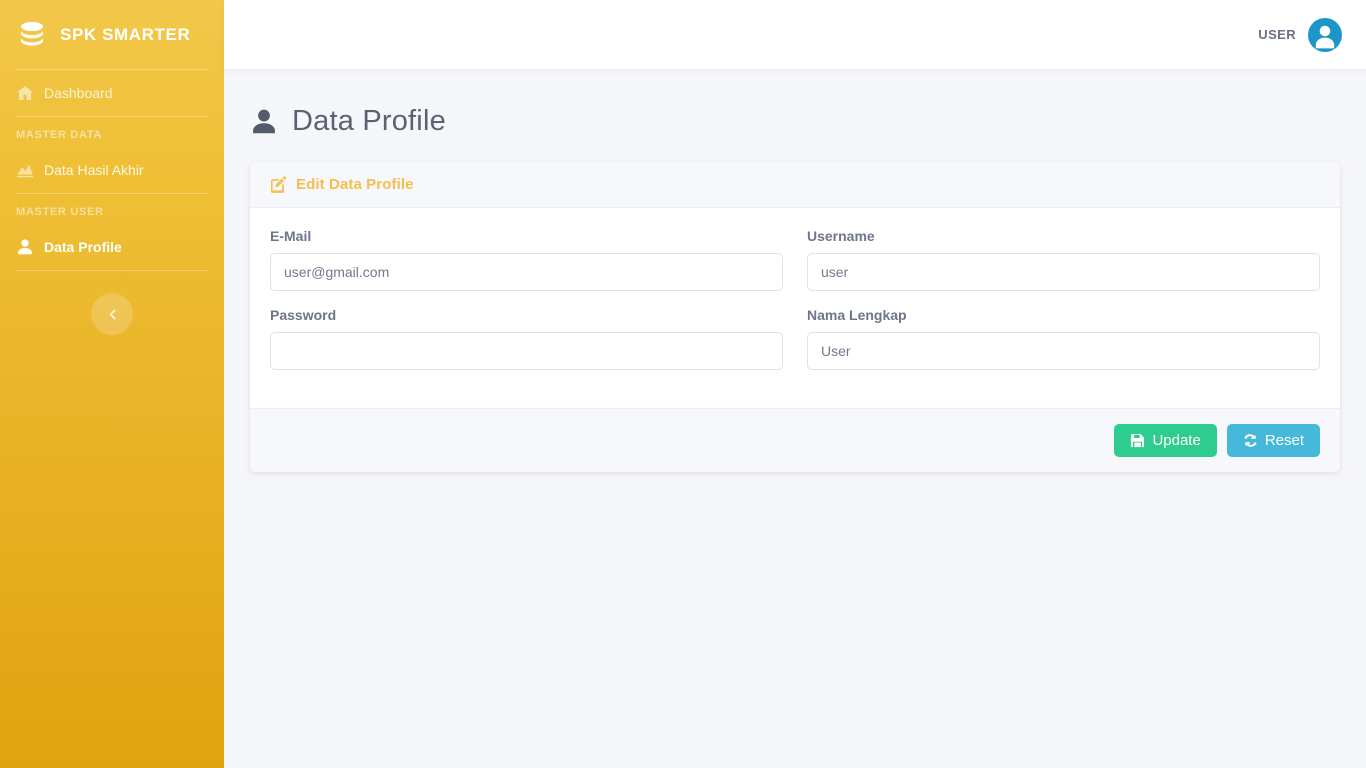 This screenshot has width=1366, height=768. I want to click on form-row-2: Password Nama Lengkap, so click(795, 346).